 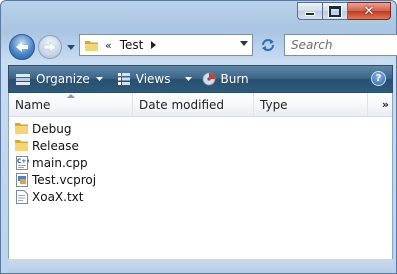 I want to click on organize-label: Organize, so click(x=63, y=79).